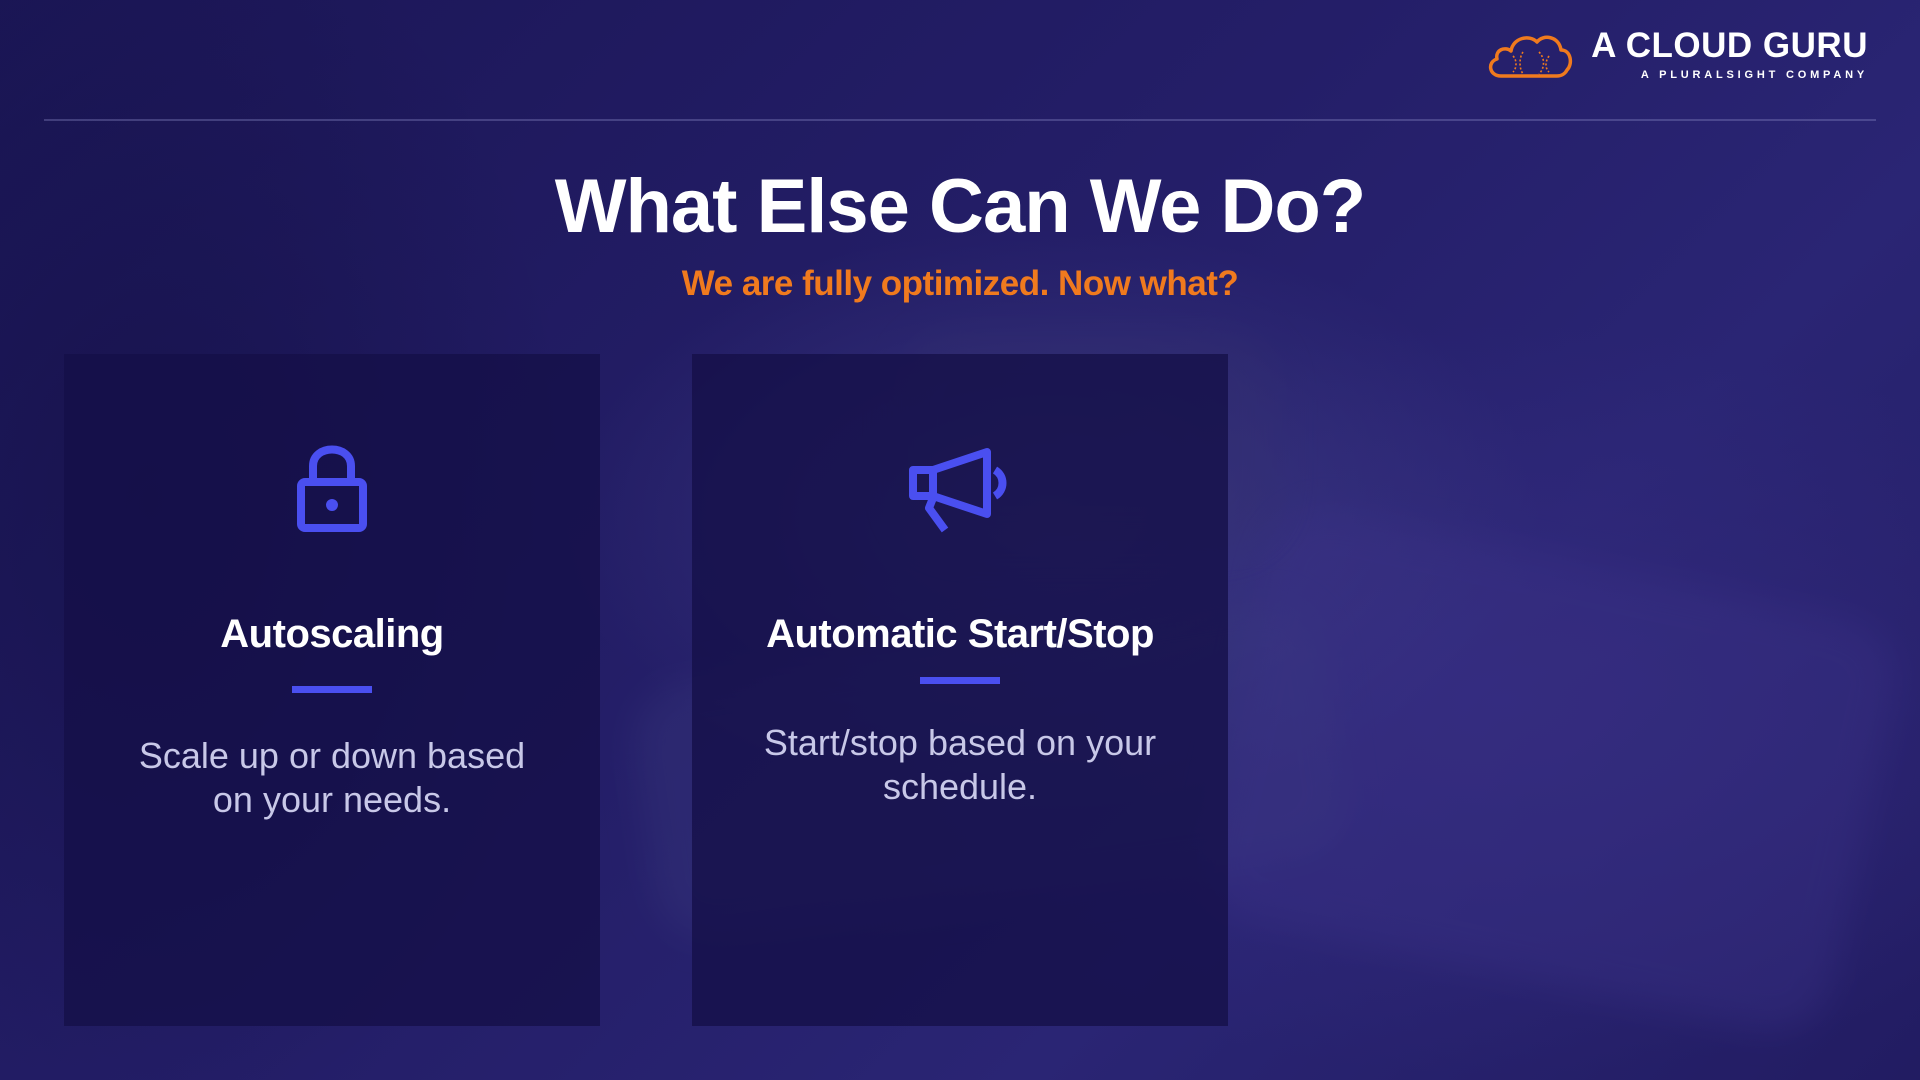 Image resolution: width=1920 pixels, height=1080 pixels. Describe the element at coordinates (1729, 45) in the screenshot. I see `brand-name: A CLOUD GURU` at that location.